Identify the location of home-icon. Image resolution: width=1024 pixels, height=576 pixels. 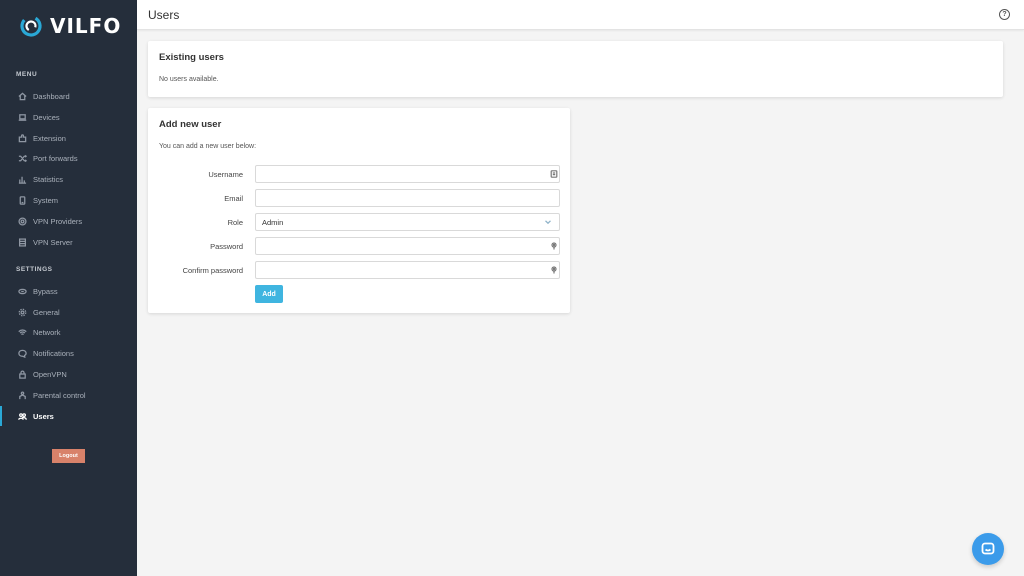
(22, 96).